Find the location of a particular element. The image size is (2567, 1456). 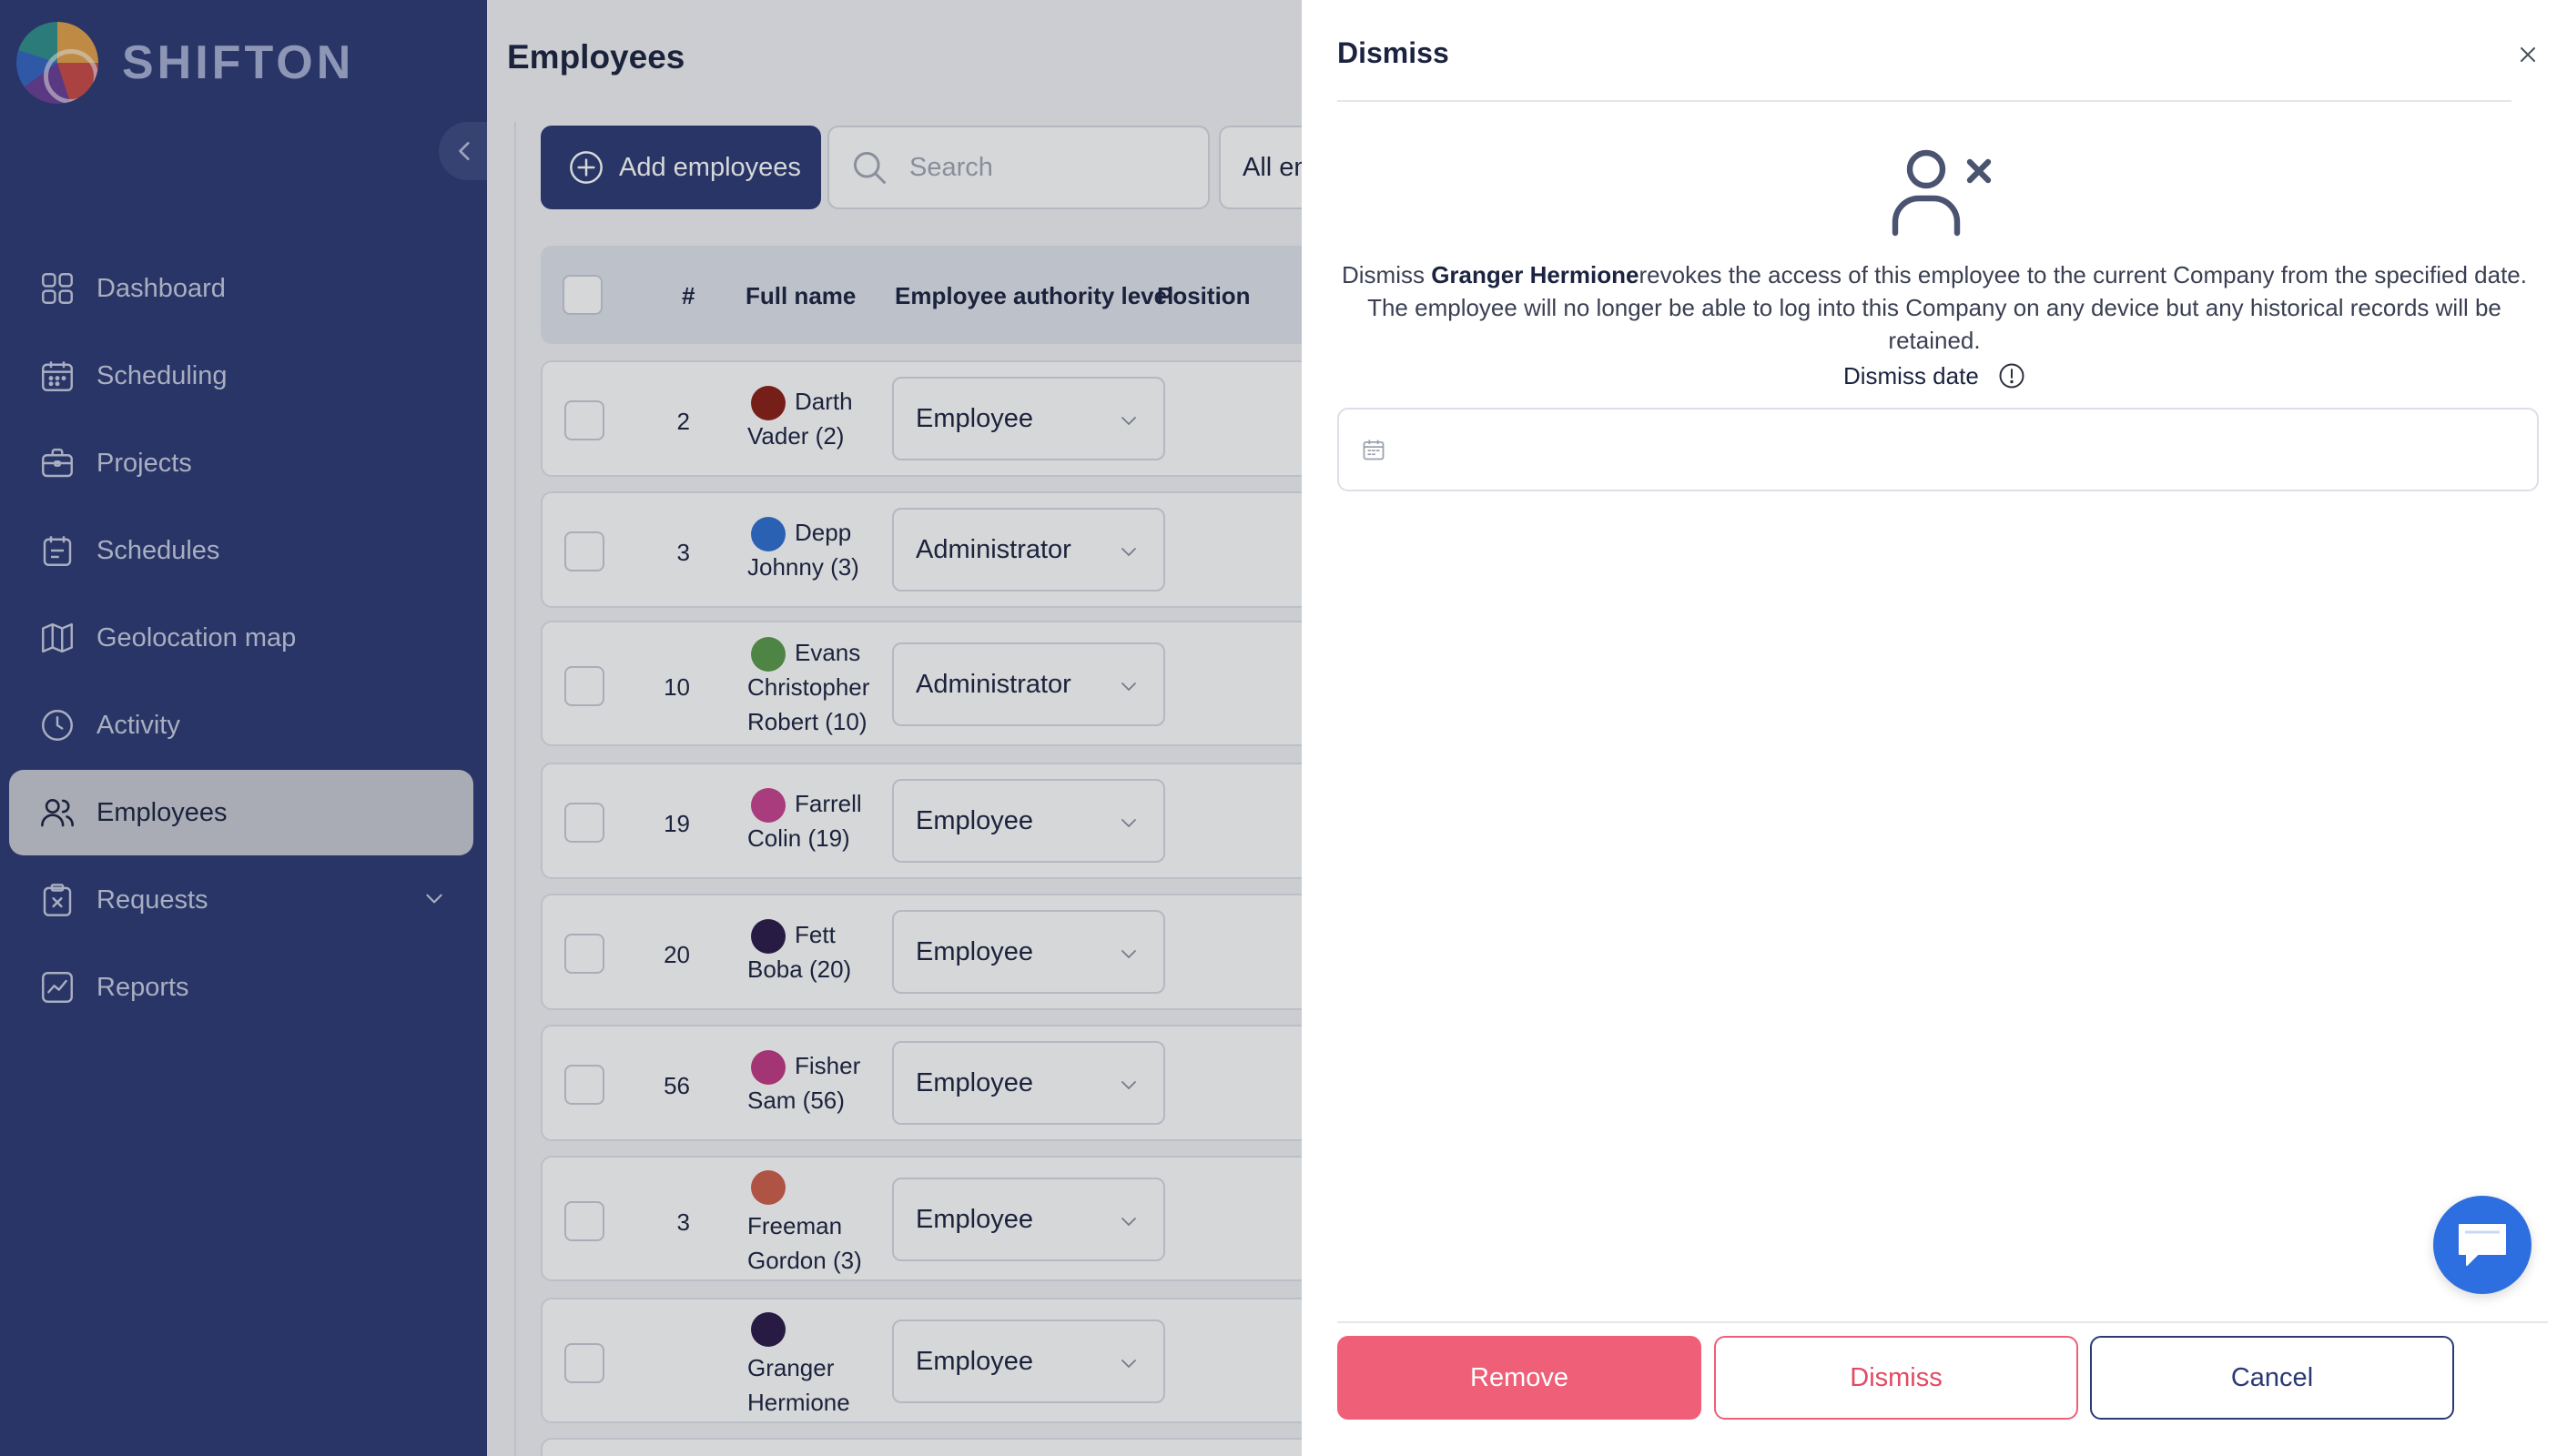

name-first-line: Fisher is located at coordinates (828, 1066).